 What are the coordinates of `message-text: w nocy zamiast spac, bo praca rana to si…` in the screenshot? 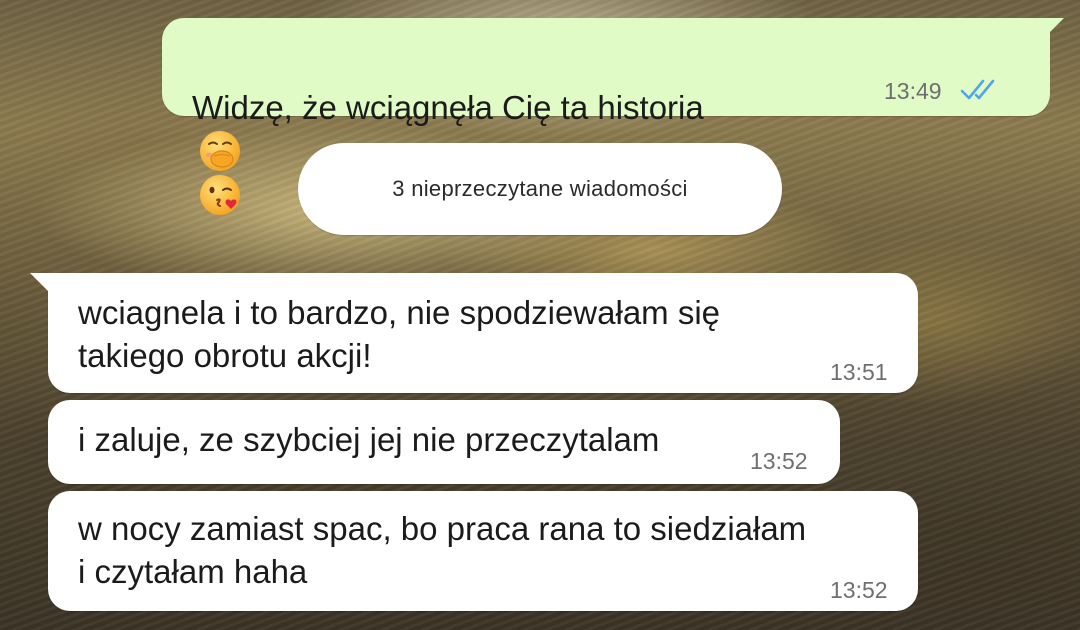 It's located at (442, 550).